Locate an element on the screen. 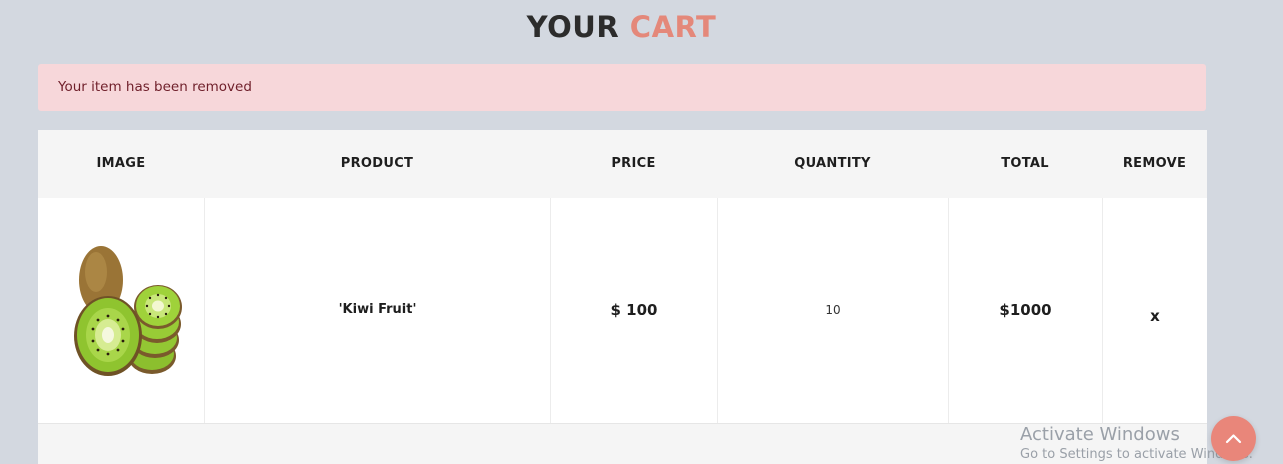  image-cell is located at coordinates (121, 310).